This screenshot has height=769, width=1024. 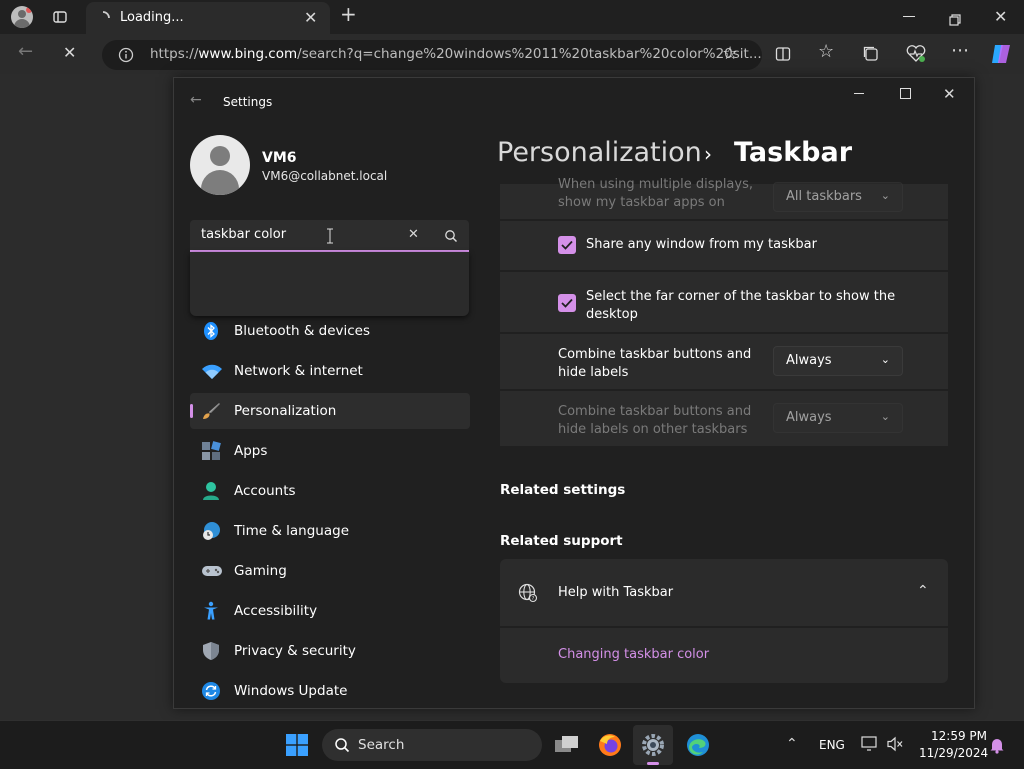 I want to click on clock-time: 12:59 PM, so click(x=959, y=736).